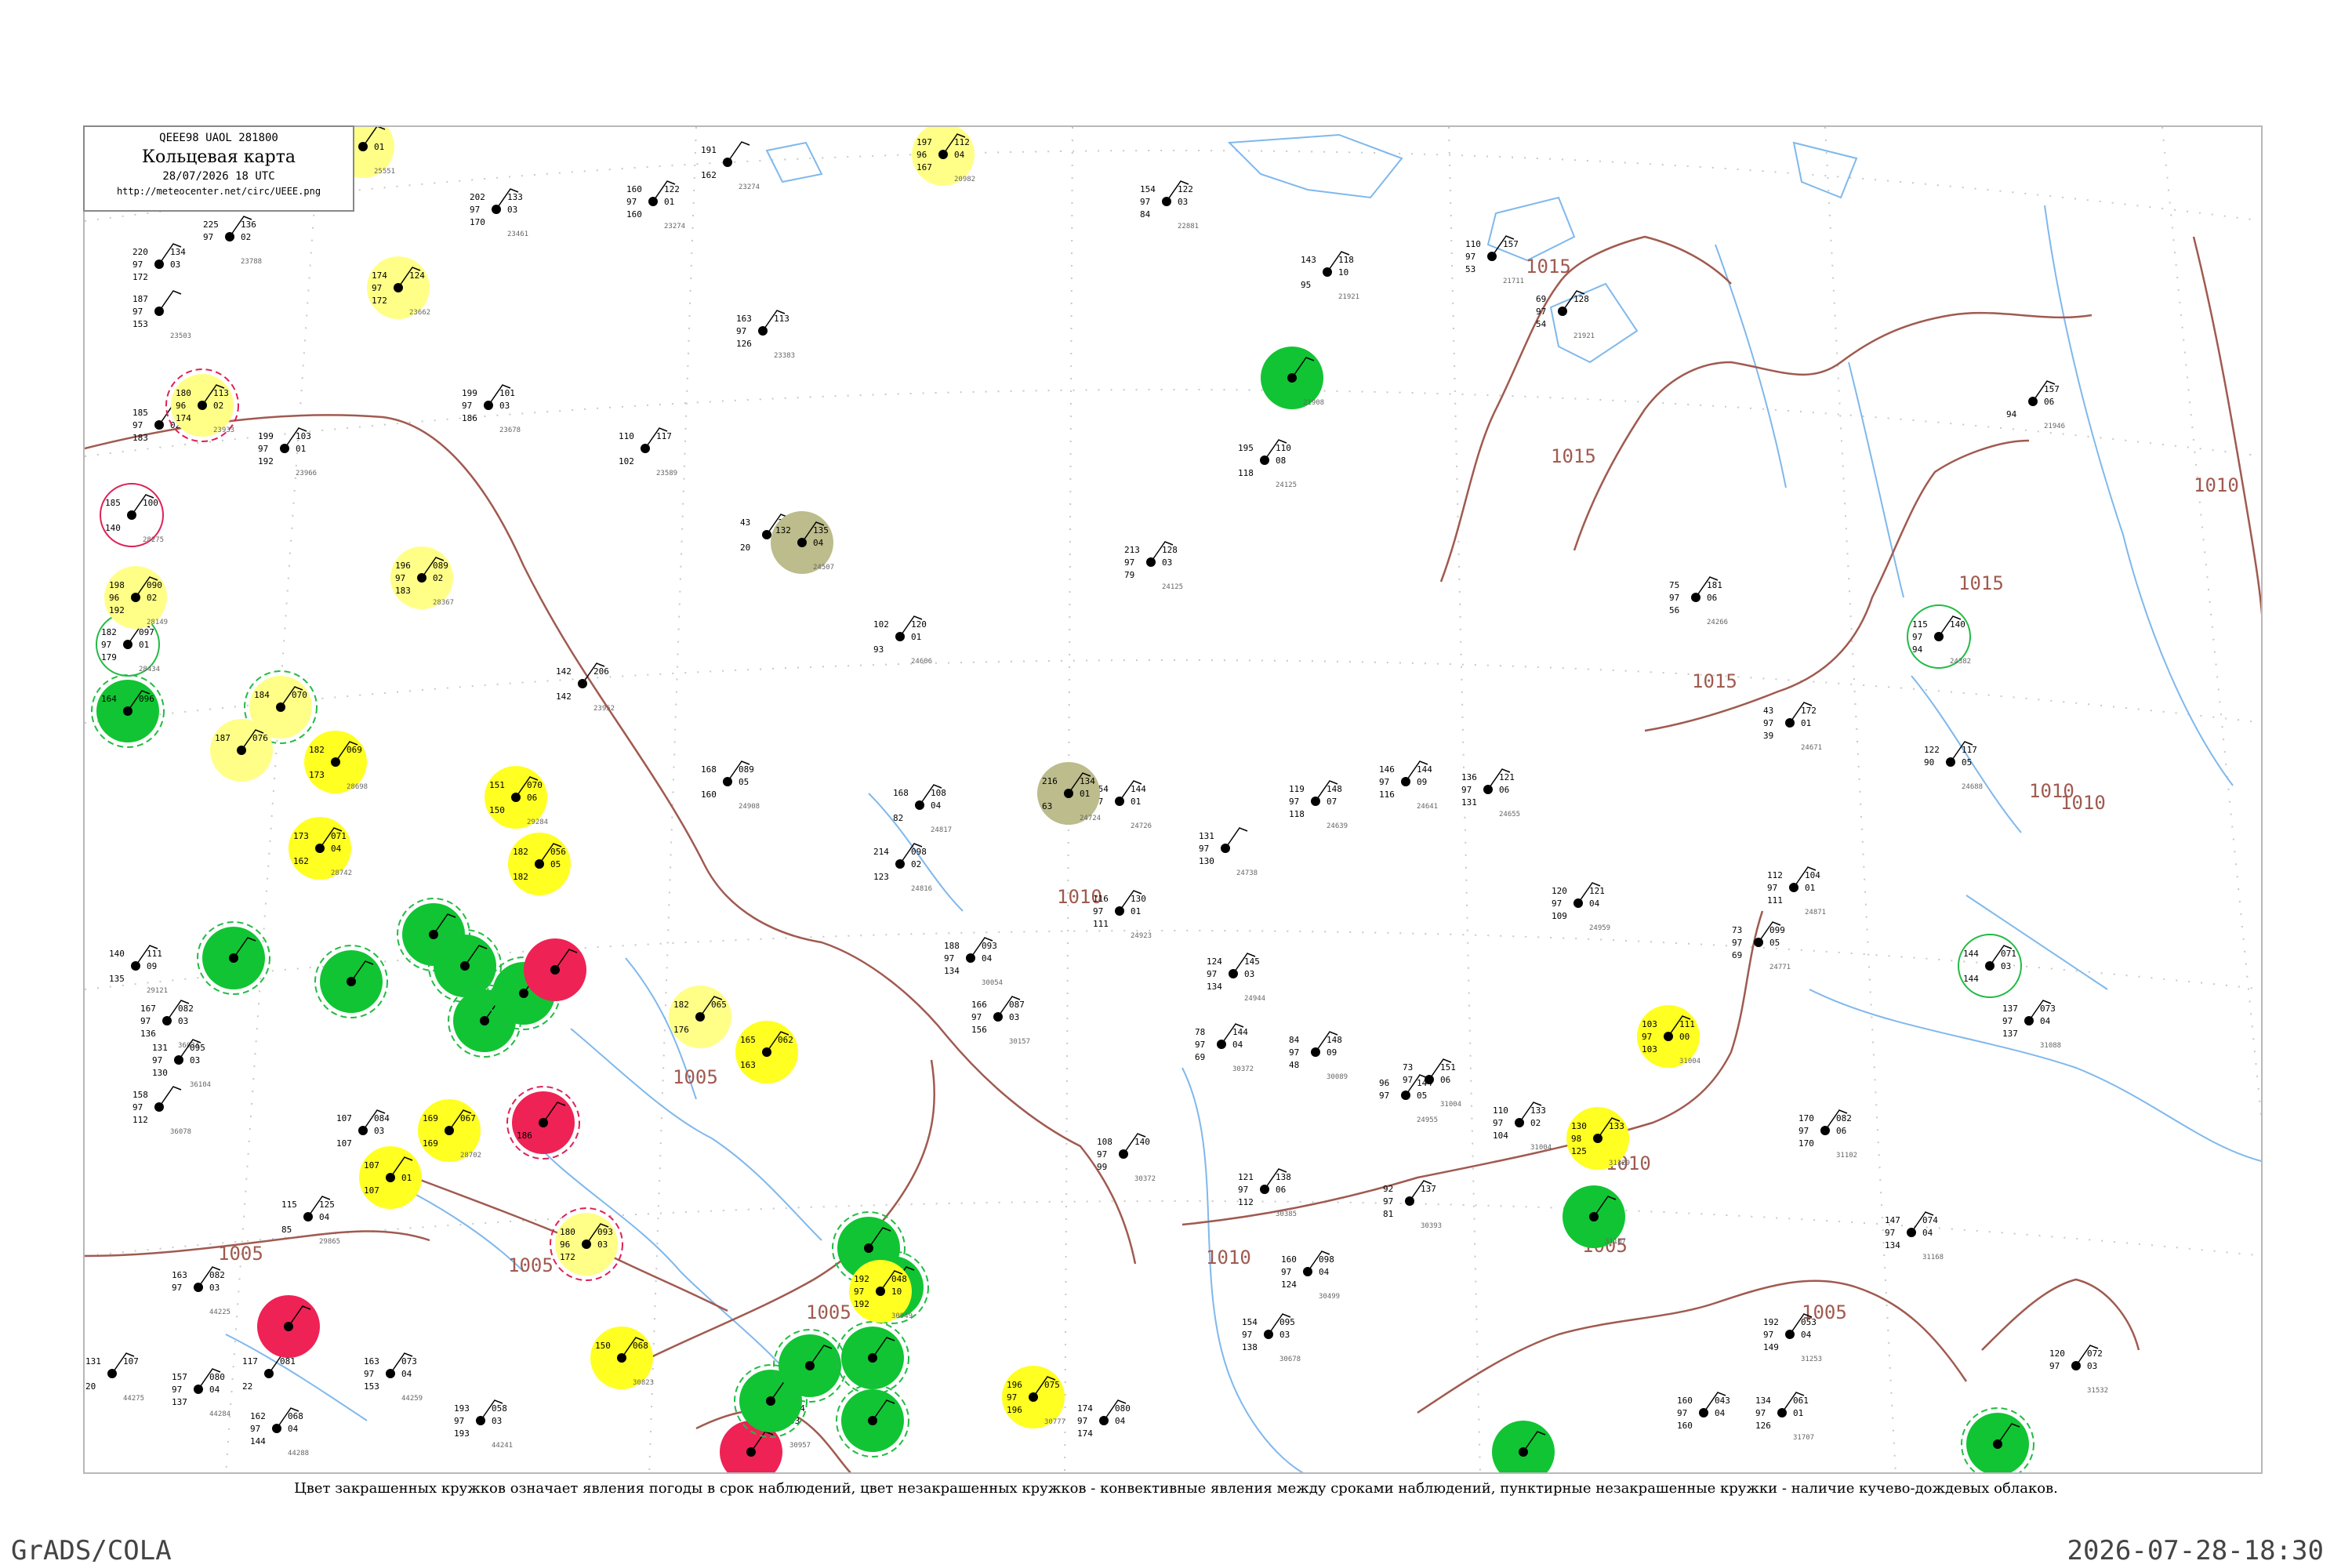 This screenshot has width=2352, height=1568. What do you see at coordinates (240, 1254) in the screenshot?
I see `isobar-label: 1005` at bounding box center [240, 1254].